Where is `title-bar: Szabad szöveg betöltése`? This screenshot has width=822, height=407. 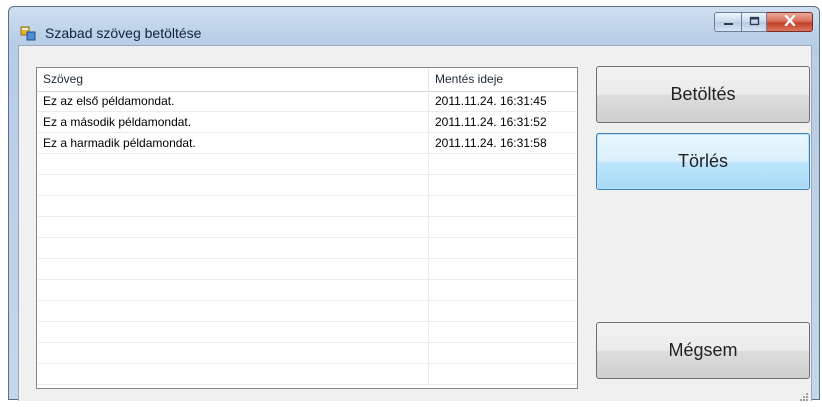 title-bar: Szabad szöveg betöltése is located at coordinates (414, 26).